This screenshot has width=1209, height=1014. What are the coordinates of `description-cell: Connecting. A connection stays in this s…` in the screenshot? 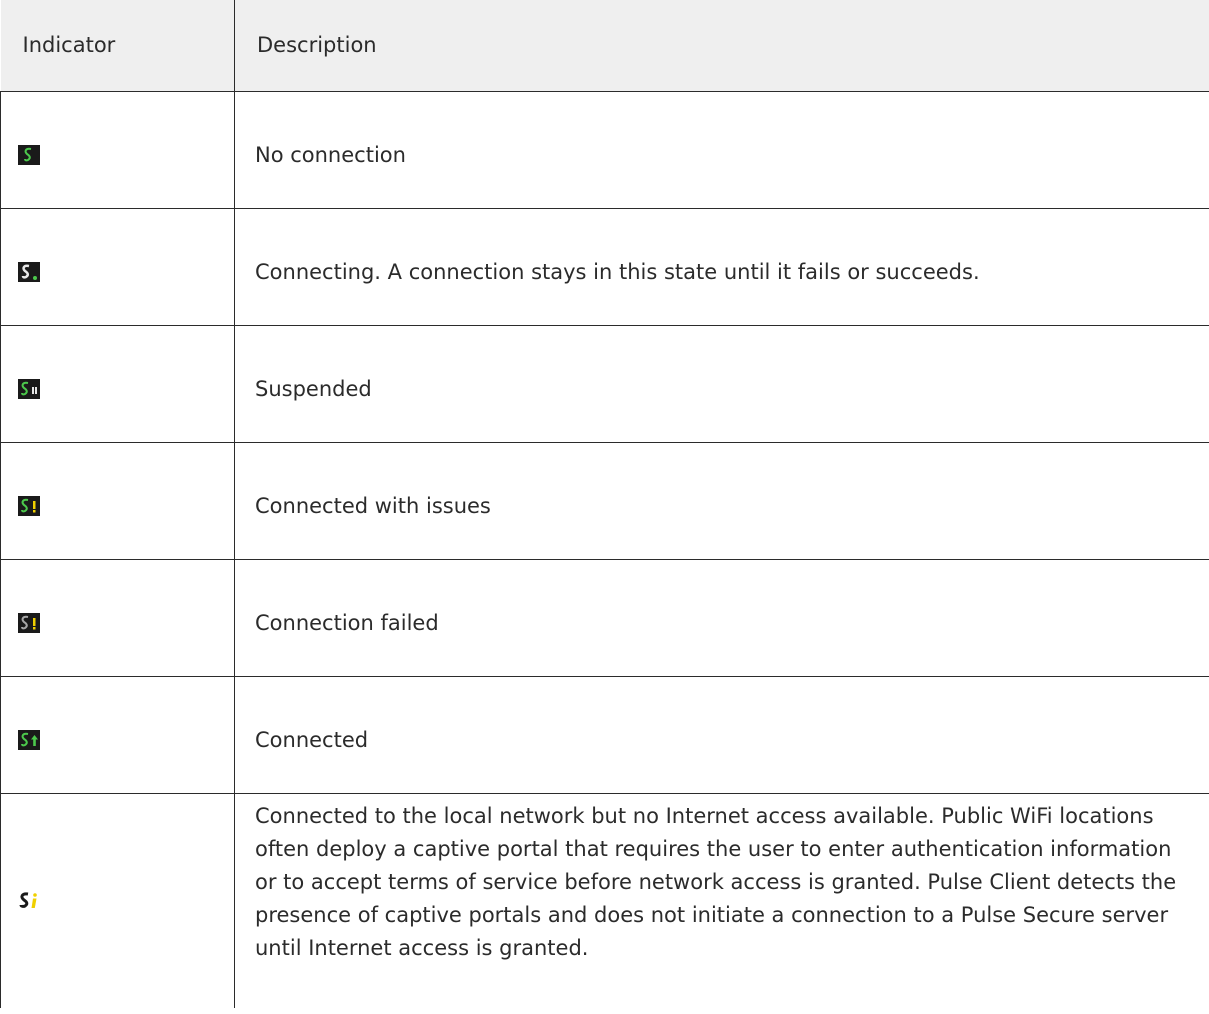 It's located at (721, 267).